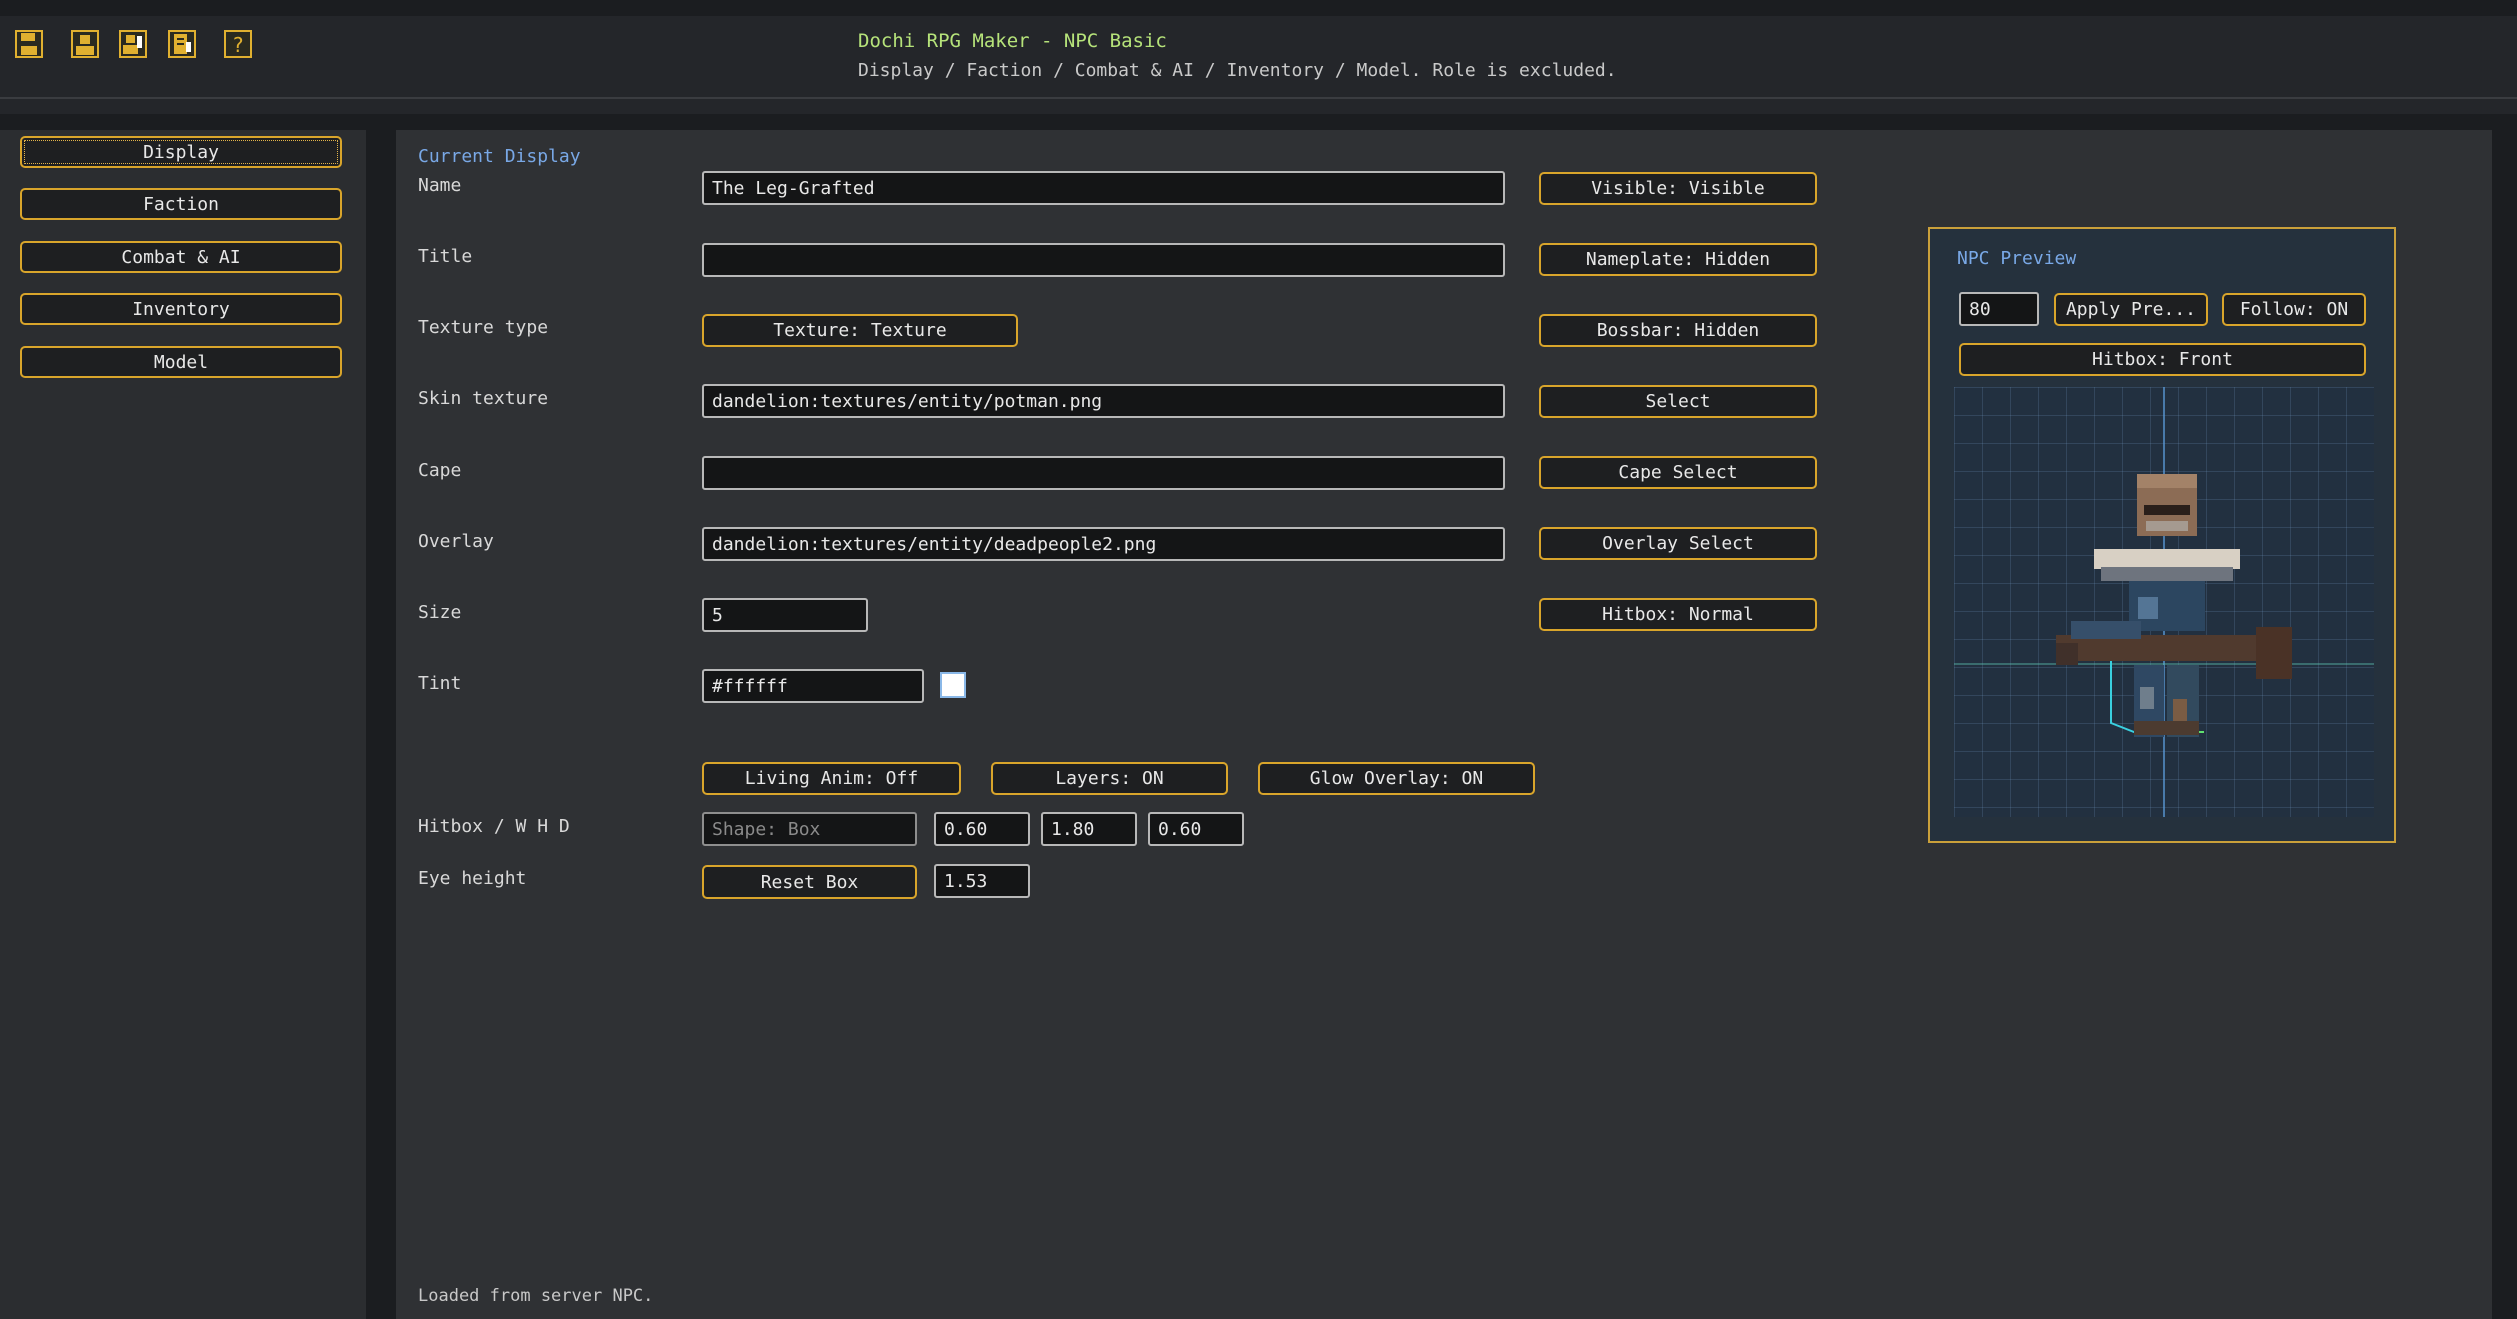 The image size is (2517, 1319). I want to click on size-label: Size, so click(440, 612).